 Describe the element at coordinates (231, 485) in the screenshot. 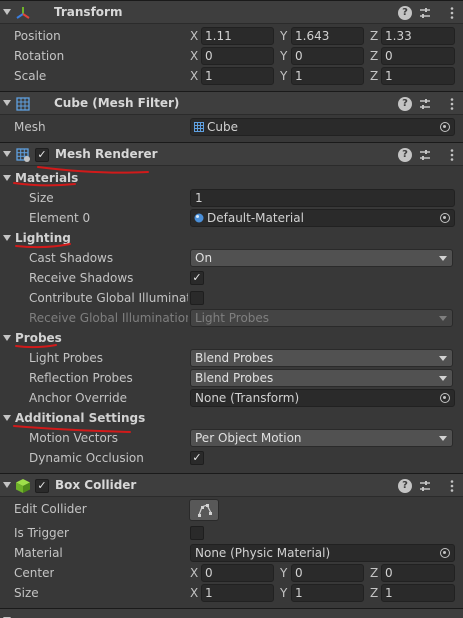

I see `box-collider-header: ✓ Box Collider ?` at that location.